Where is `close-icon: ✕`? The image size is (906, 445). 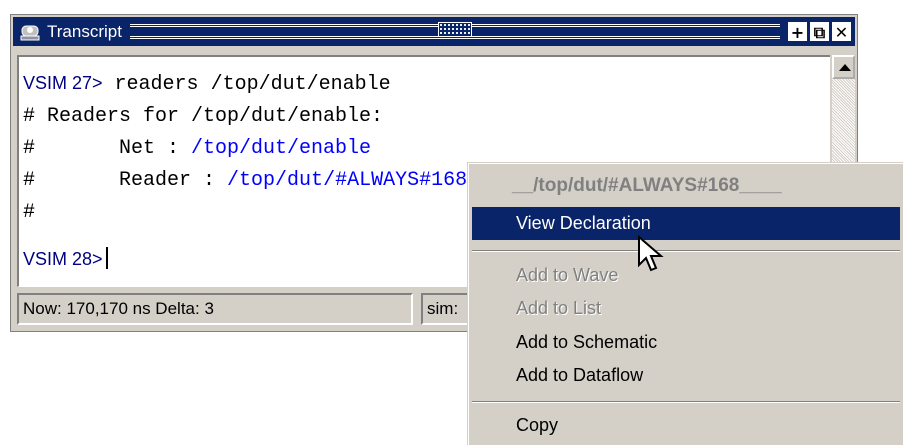
close-icon: ✕ is located at coordinates (841, 32).